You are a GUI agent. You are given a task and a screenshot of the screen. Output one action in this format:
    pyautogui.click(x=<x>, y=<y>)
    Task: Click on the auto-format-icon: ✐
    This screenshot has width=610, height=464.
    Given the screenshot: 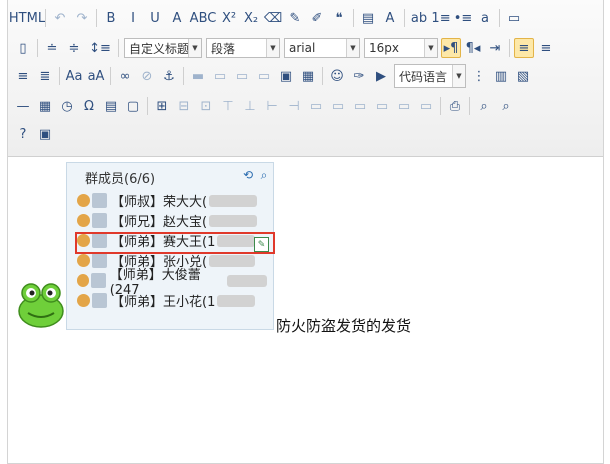 What is the action you would take?
    pyautogui.click(x=317, y=18)
    